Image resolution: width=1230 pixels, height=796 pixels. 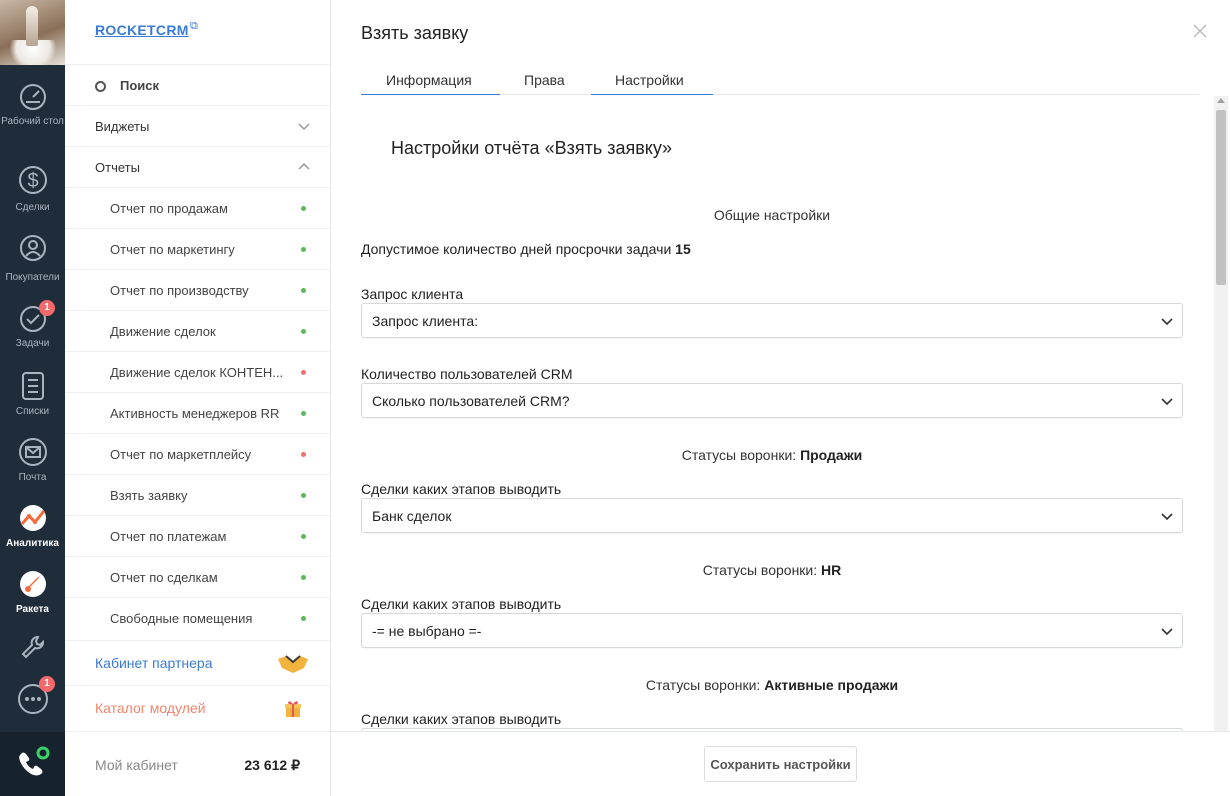 I want to click on phone-icon, so click(x=34, y=761).